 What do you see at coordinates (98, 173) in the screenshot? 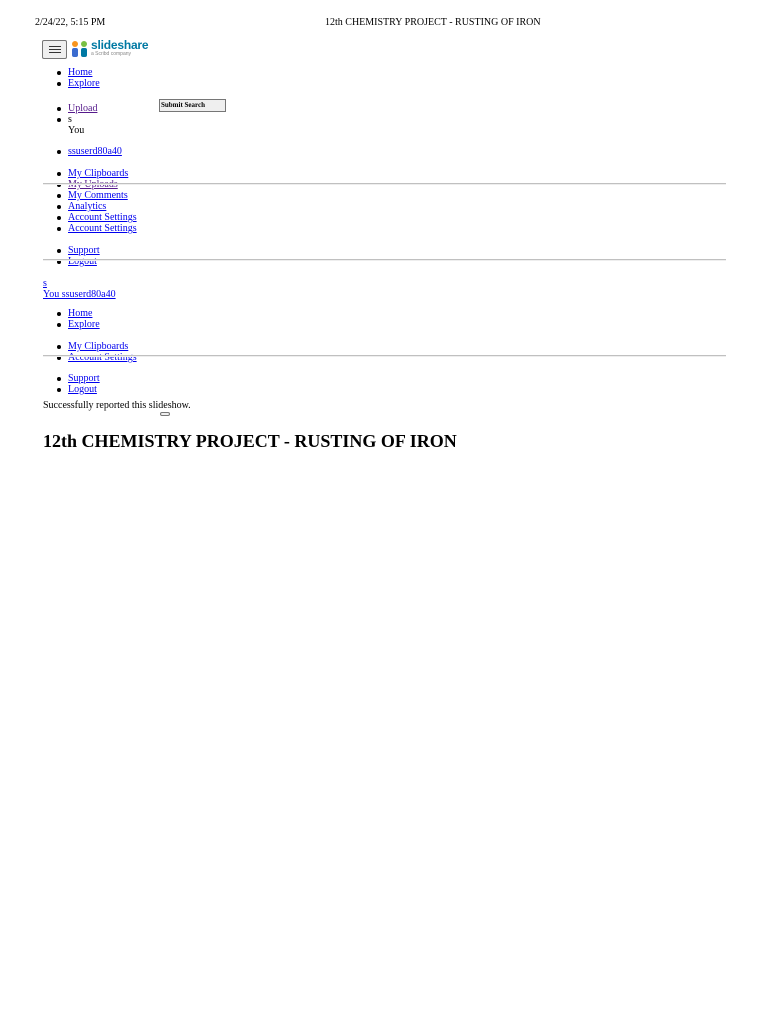
I see `my-clipboards-link: My Clipboards` at bounding box center [98, 173].